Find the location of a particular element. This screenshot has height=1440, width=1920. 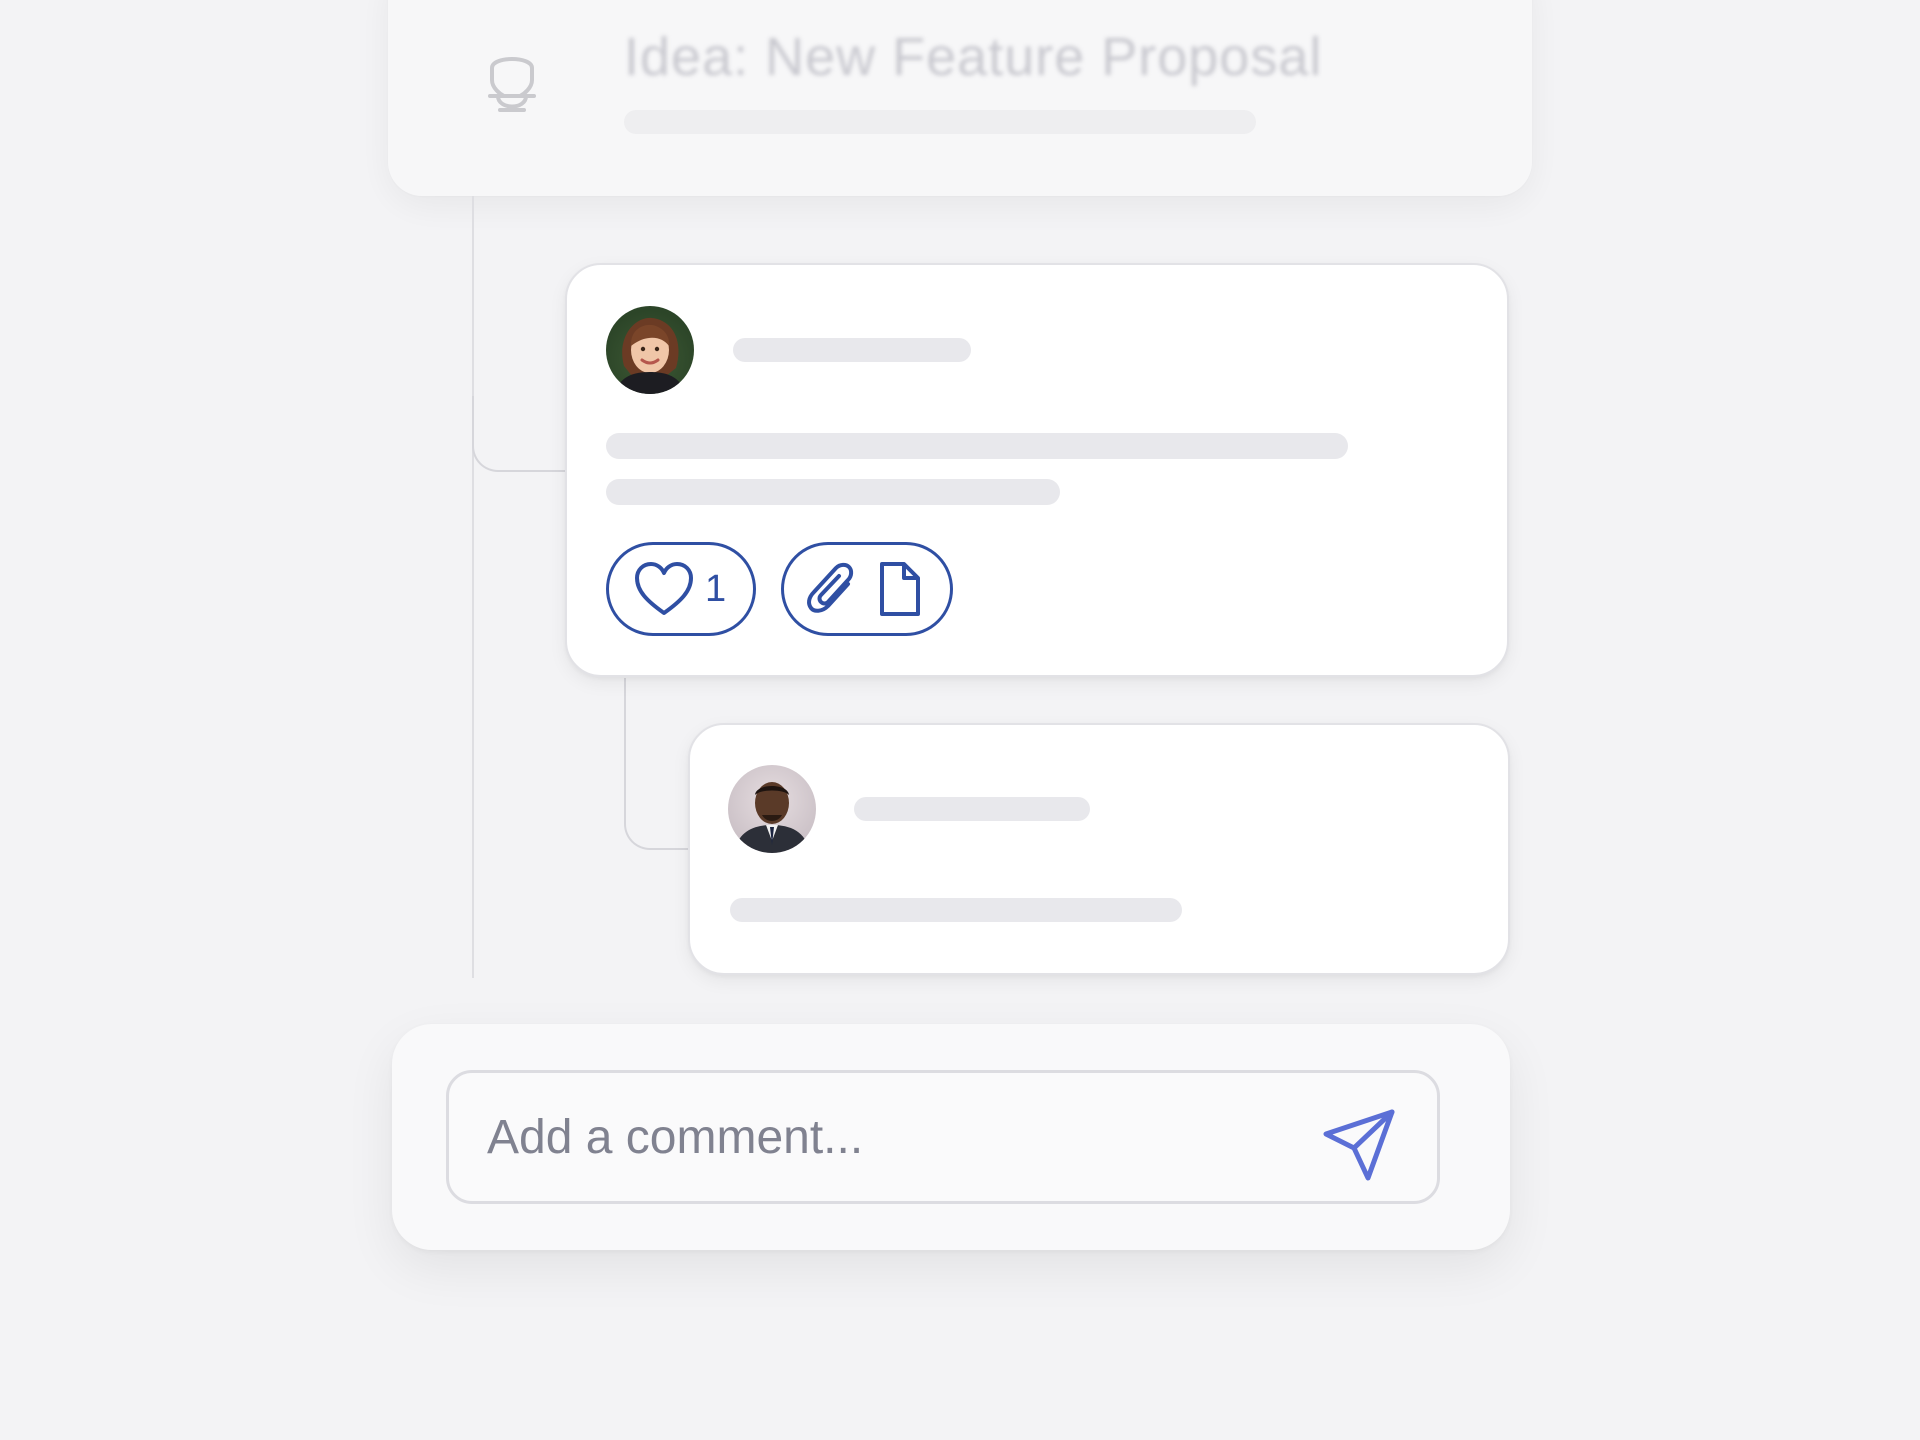

thread-connector-line is located at coordinates (473, 587).